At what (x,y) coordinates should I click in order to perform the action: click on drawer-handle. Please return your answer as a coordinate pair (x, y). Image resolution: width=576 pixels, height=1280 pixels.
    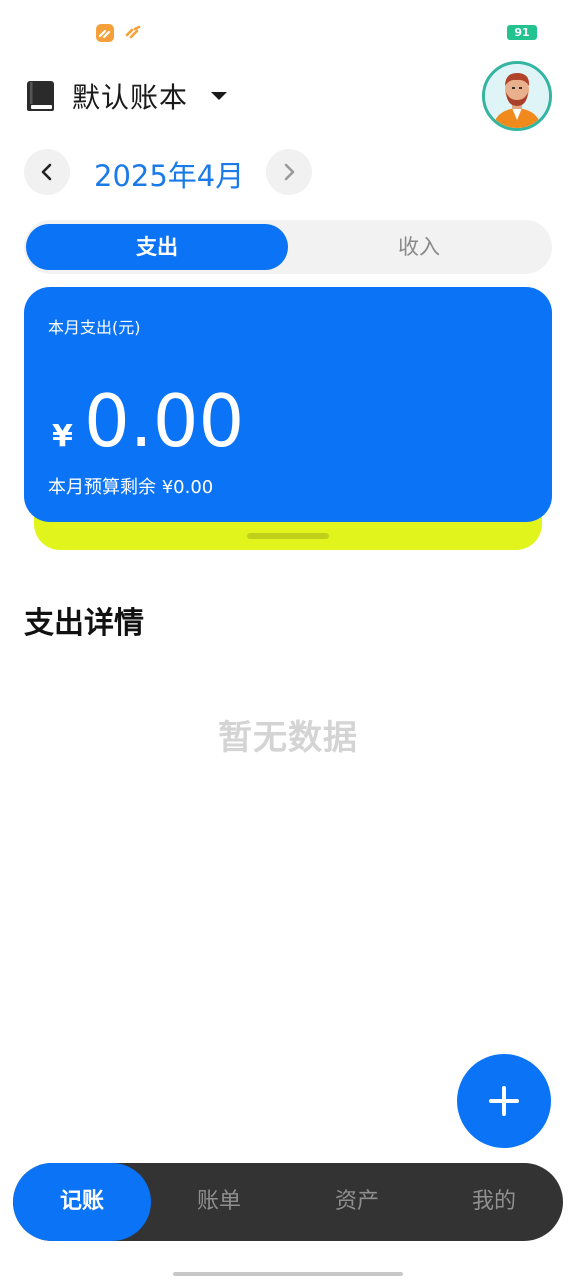
    Looking at the image, I should click on (288, 536).